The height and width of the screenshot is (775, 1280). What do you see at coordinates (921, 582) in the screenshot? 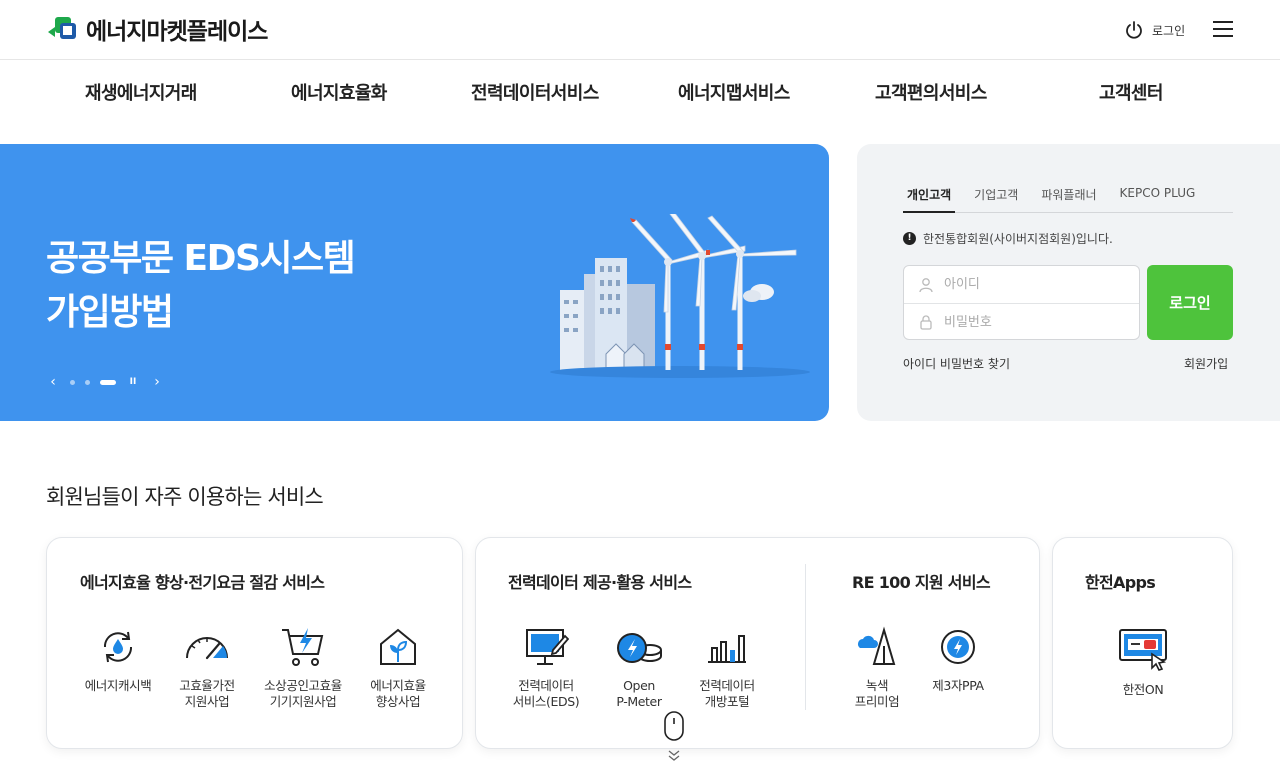
I see `card-title-re100: RE 100 지원 서비스` at bounding box center [921, 582].